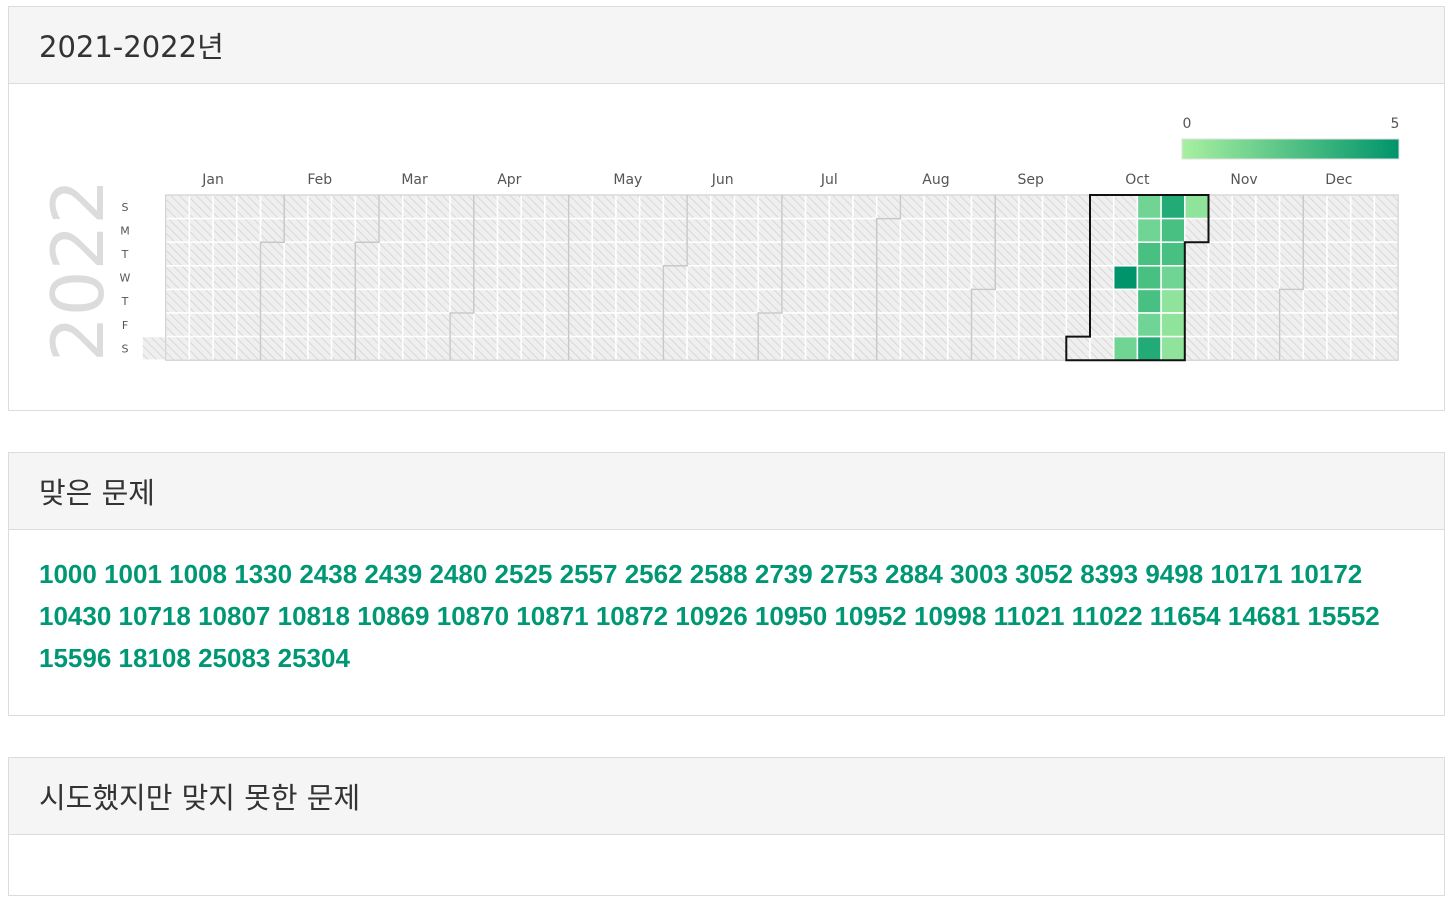  I want to click on problem-link: 10870, so click(473, 616).